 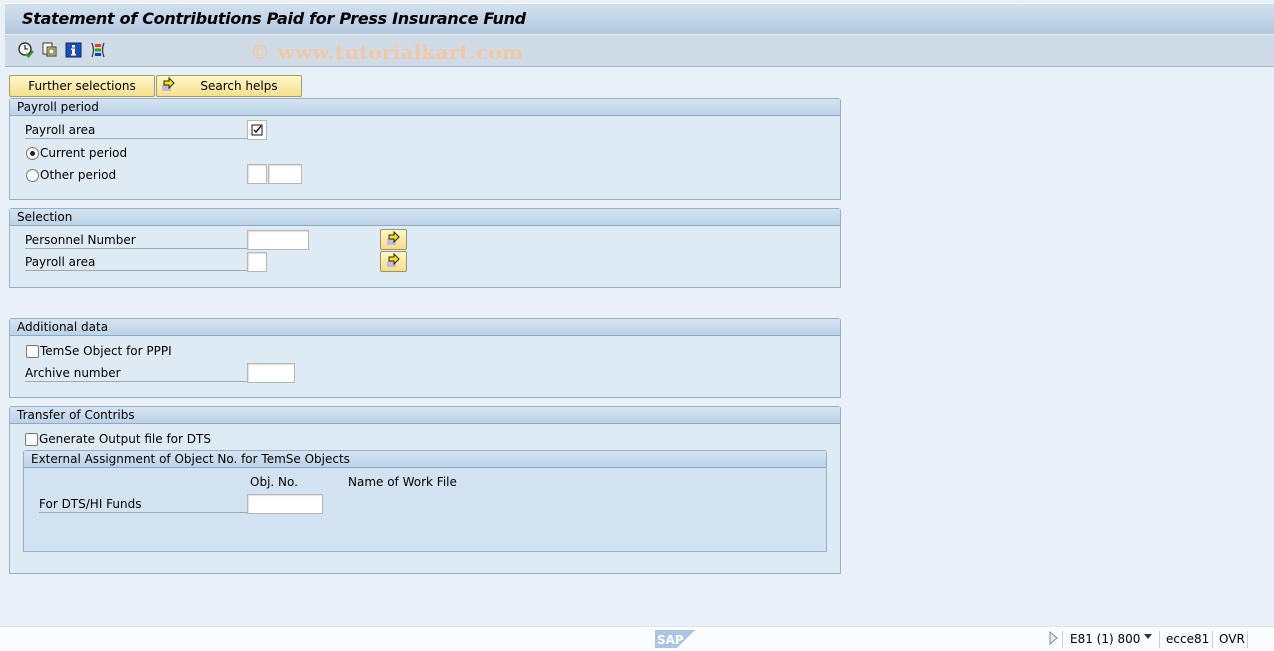 I want to click on archive-number-label: Archive number, so click(x=140, y=373).